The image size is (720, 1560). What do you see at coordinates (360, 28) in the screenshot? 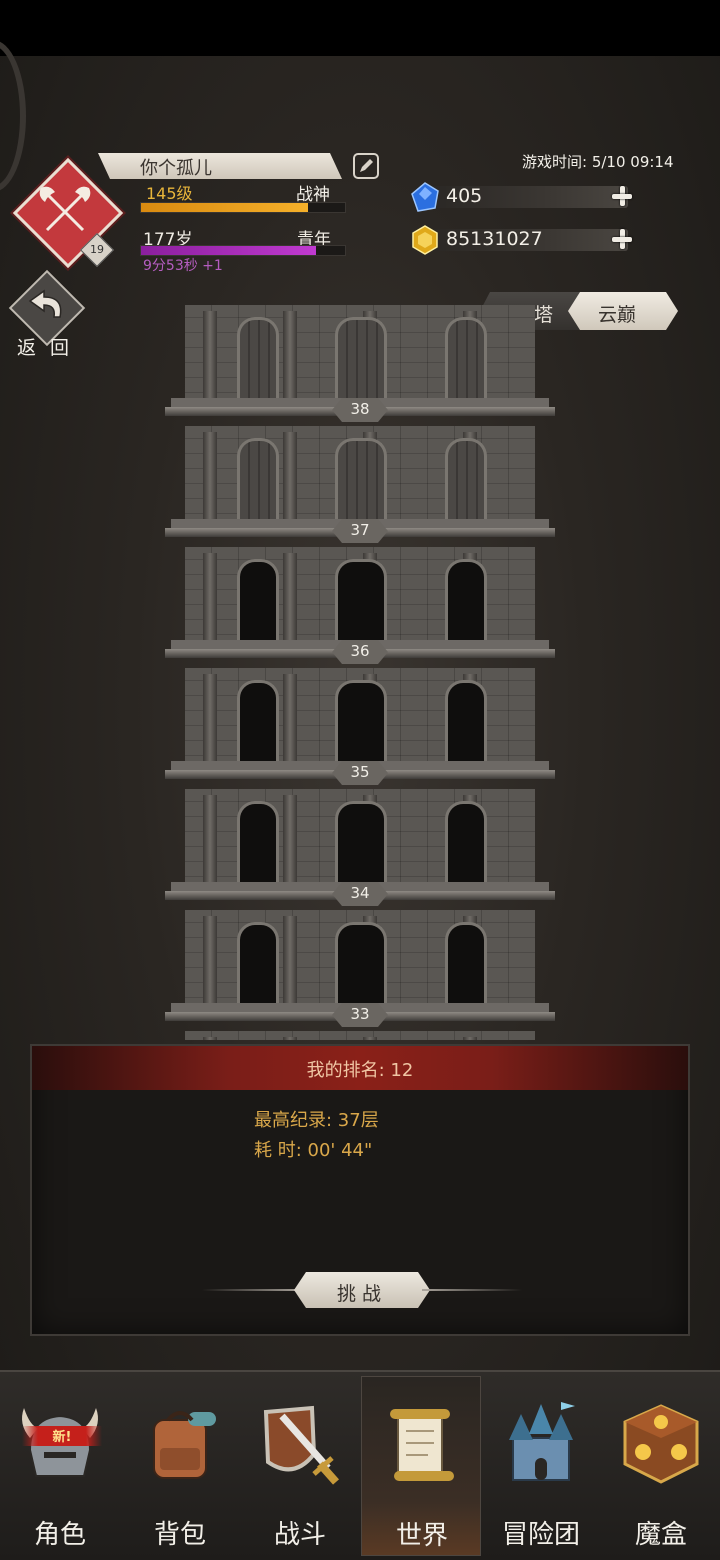
I see `status-bar` at bounding box center [360, 28].